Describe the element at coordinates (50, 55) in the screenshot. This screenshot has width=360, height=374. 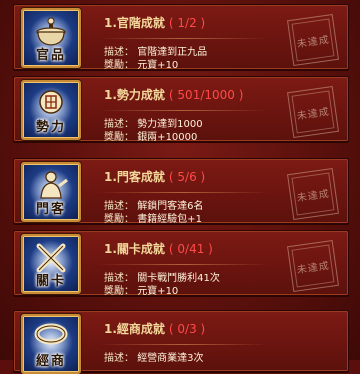
I see `icon-caption: 官品` at that location.